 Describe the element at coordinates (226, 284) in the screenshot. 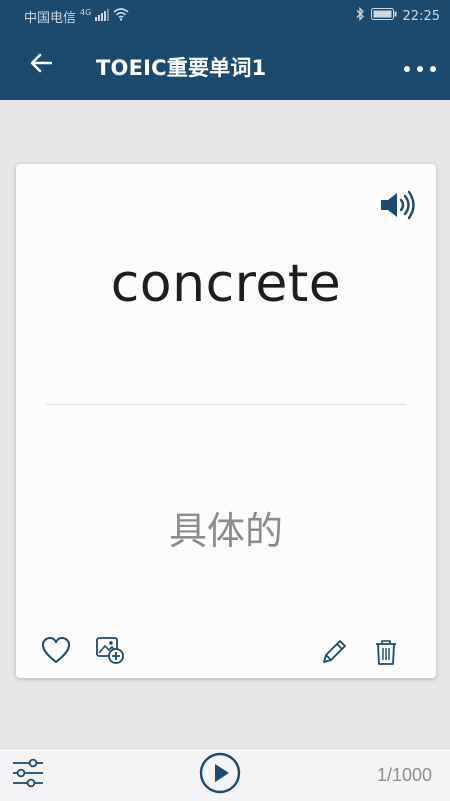

I see `flashcard-word: concrete` at that location.